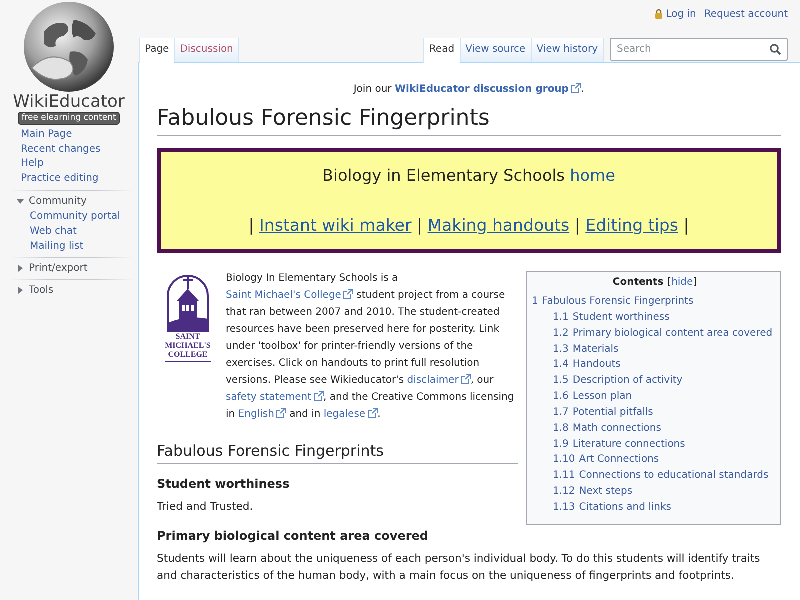  What do you see at coordinates (371, 347) in the screenshot?
I see `intro-paragraph: Biology In Elementary Schools is a Saint Michael's College student project from a course that ran between 2007 and 2010. The student-created resources have been preserved here for posterity. Link under 'toolbox' for printer-friendly versions of the exercises. Click on handouts to print full resolution versions. Please see Wikieducator's disclaimer , our safety statement , and the Creative Commons licensing in English and in legalese .` at bounding box center [371, 347].